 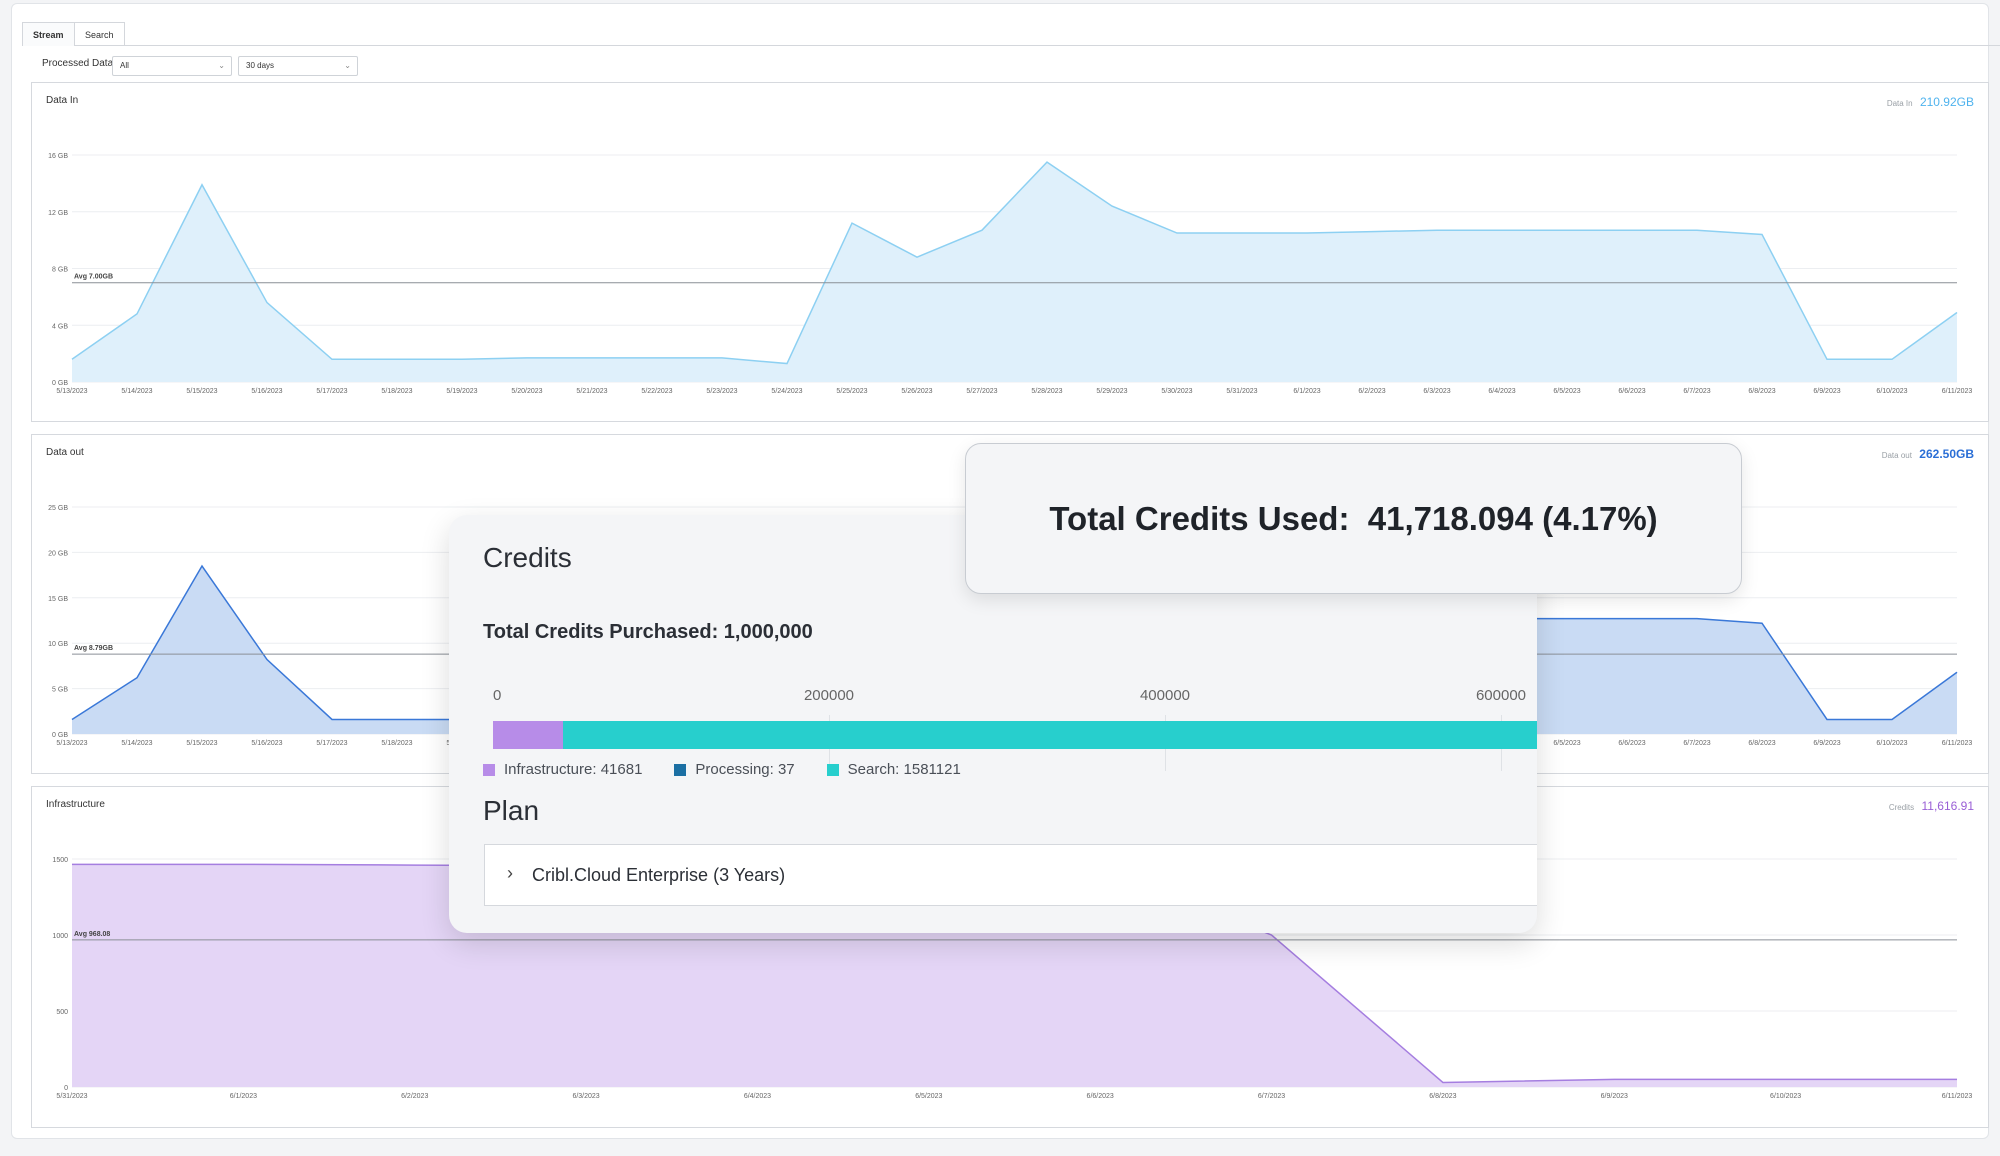 What do you see at coordinates (904, 769) in the screenshot?
I see `legend-label: Search: 1581121` at bounding box center [904, 769].